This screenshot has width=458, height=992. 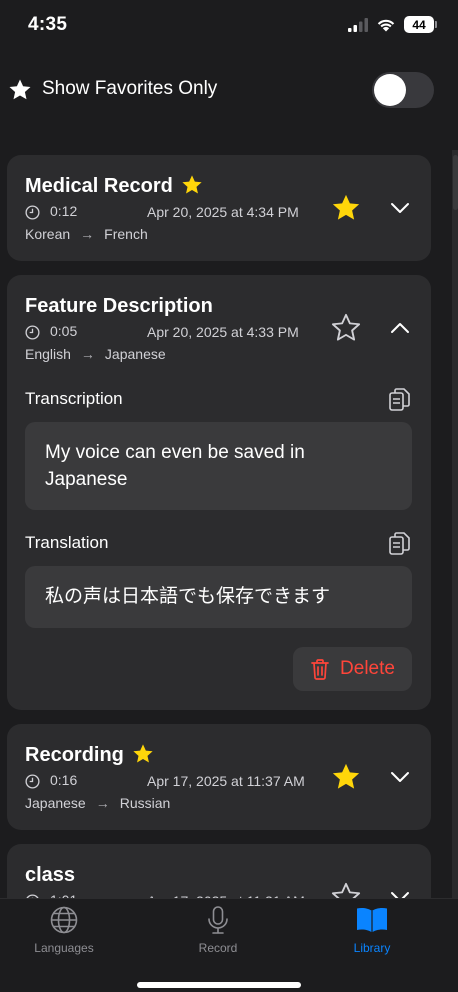 I want to click on wifi-icon, so click(x=386, y=25).